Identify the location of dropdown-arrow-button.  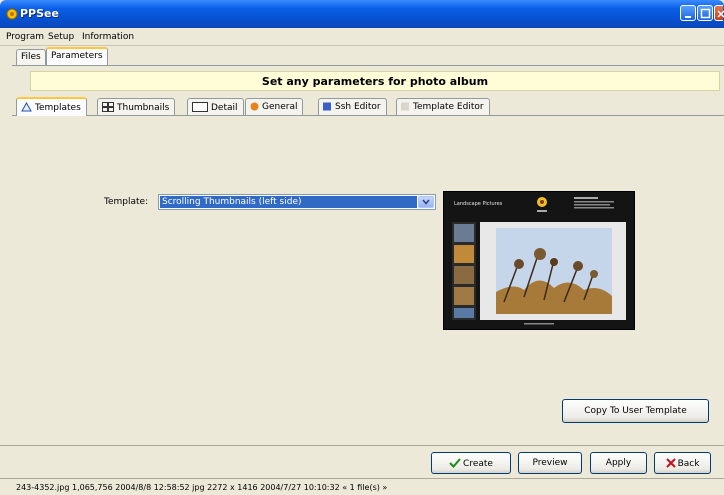
(426, 202).